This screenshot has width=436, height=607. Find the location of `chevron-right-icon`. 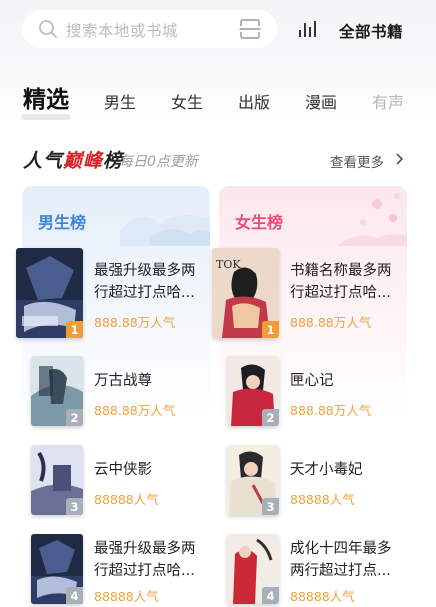

chevron-right-icon is located at coordinates (400, 159).